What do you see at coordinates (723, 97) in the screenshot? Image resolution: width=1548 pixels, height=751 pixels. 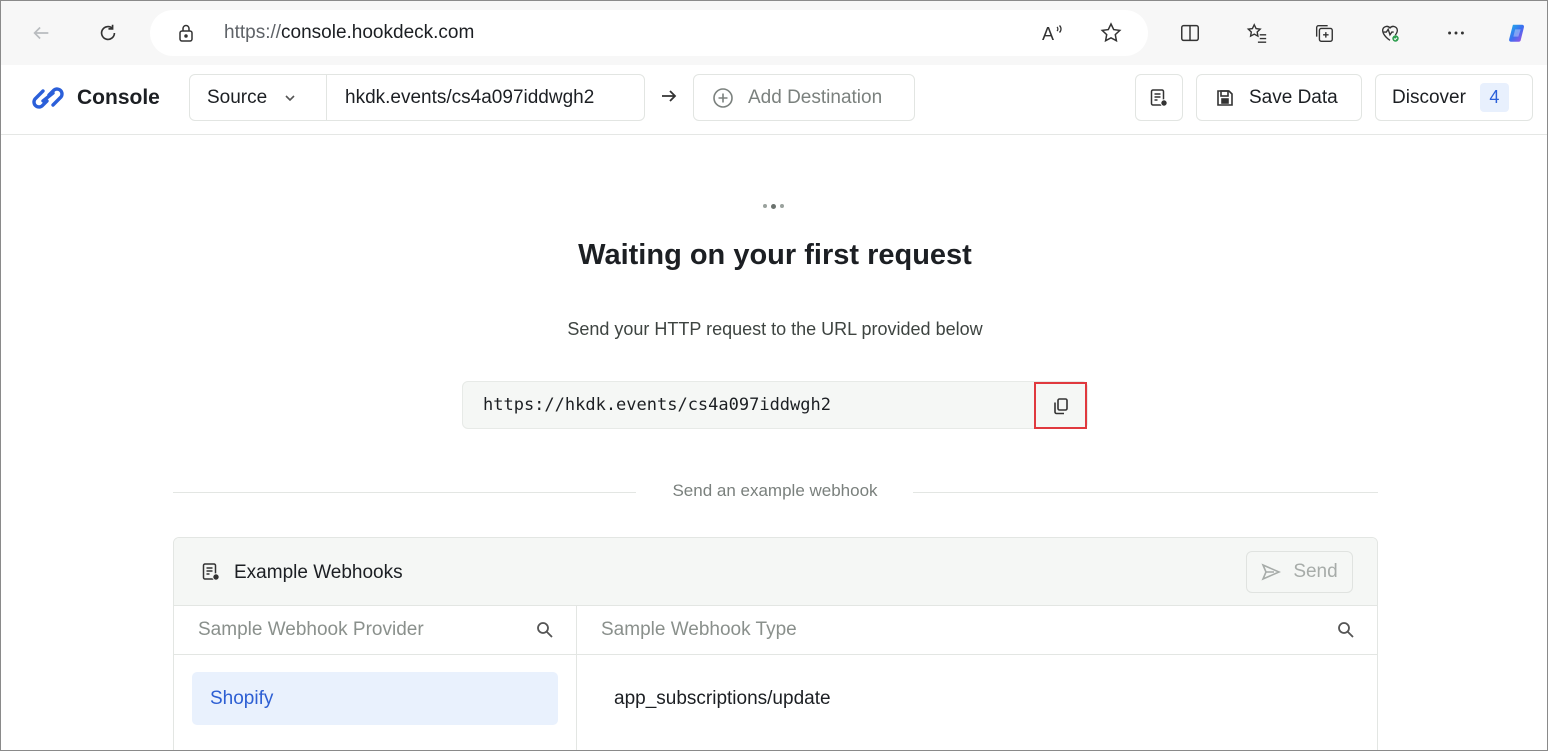 I see `plus-circle-icon` at bounding box center [723, 97].